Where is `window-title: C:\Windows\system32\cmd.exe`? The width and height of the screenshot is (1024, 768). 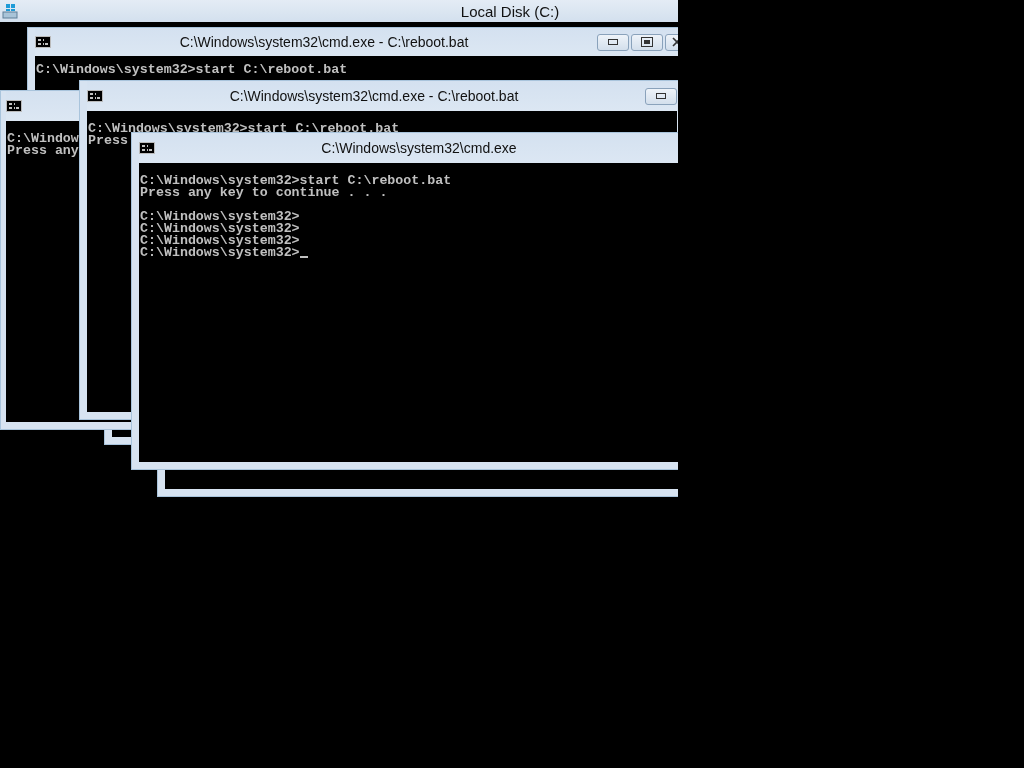
window-title: C:\Windows\system32\cmd.exe is located at coordinates (419, 148).